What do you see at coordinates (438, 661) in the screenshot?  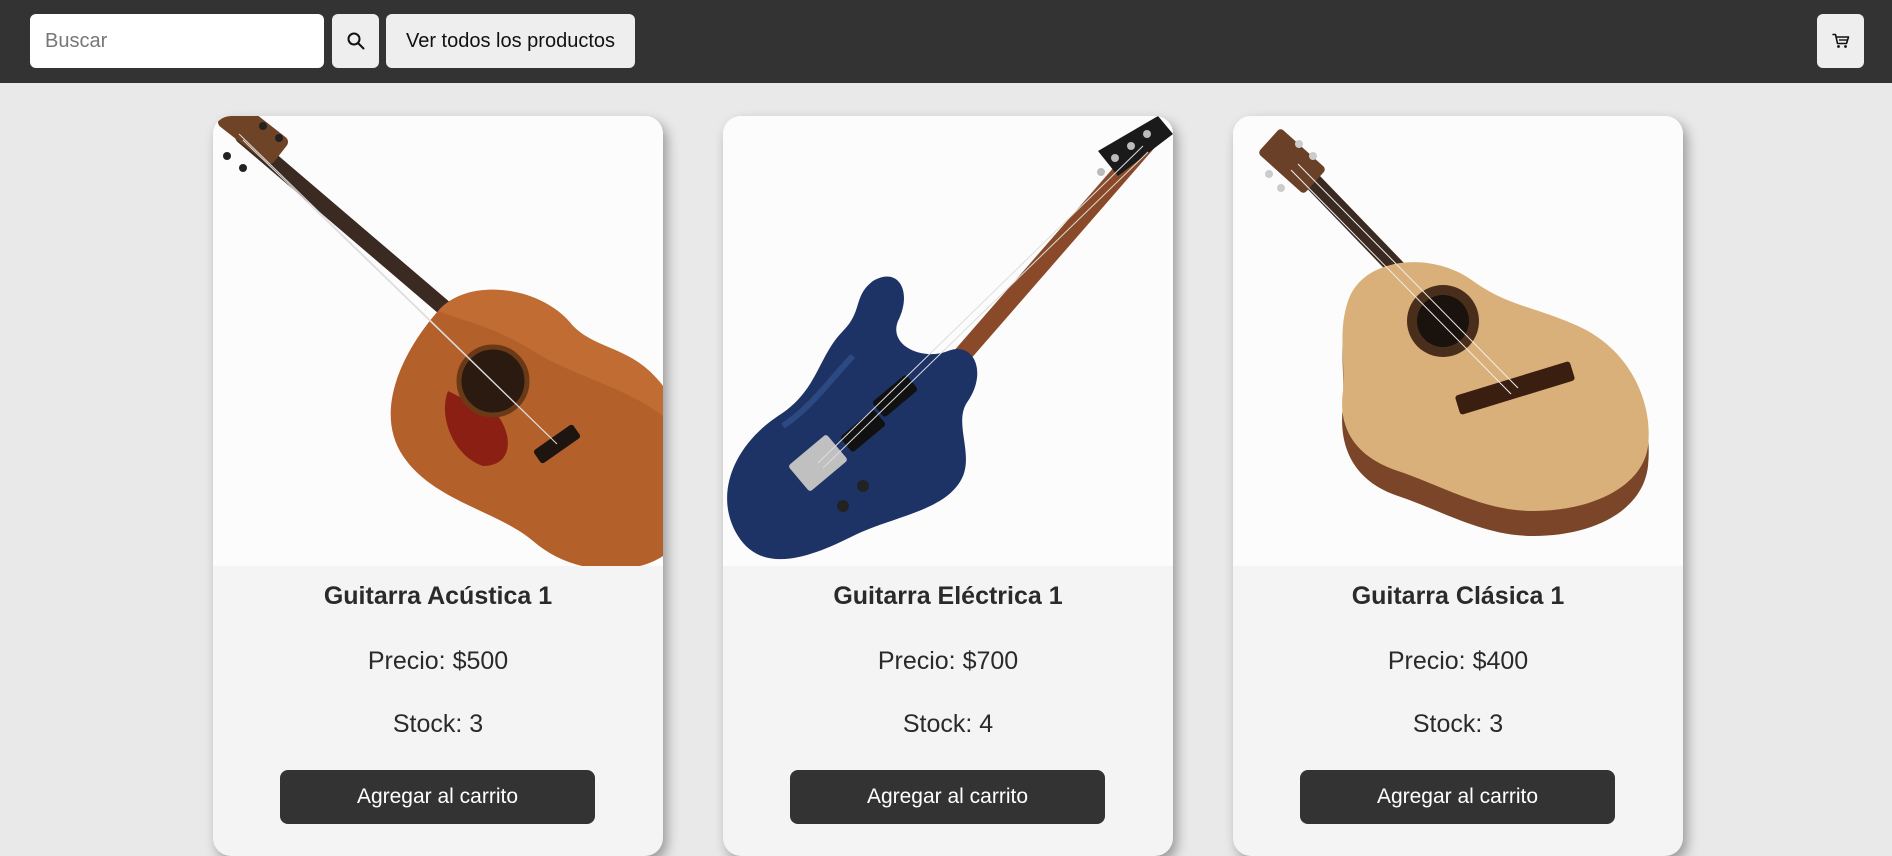 I see `product-price: Precio: $500` at bounding box center [438, 661].